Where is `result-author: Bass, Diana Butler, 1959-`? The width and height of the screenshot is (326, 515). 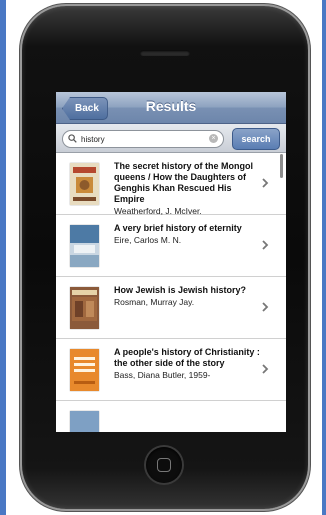
result-author: Bass, Diana Butler, 1959- is located at coordinates (162, 375).